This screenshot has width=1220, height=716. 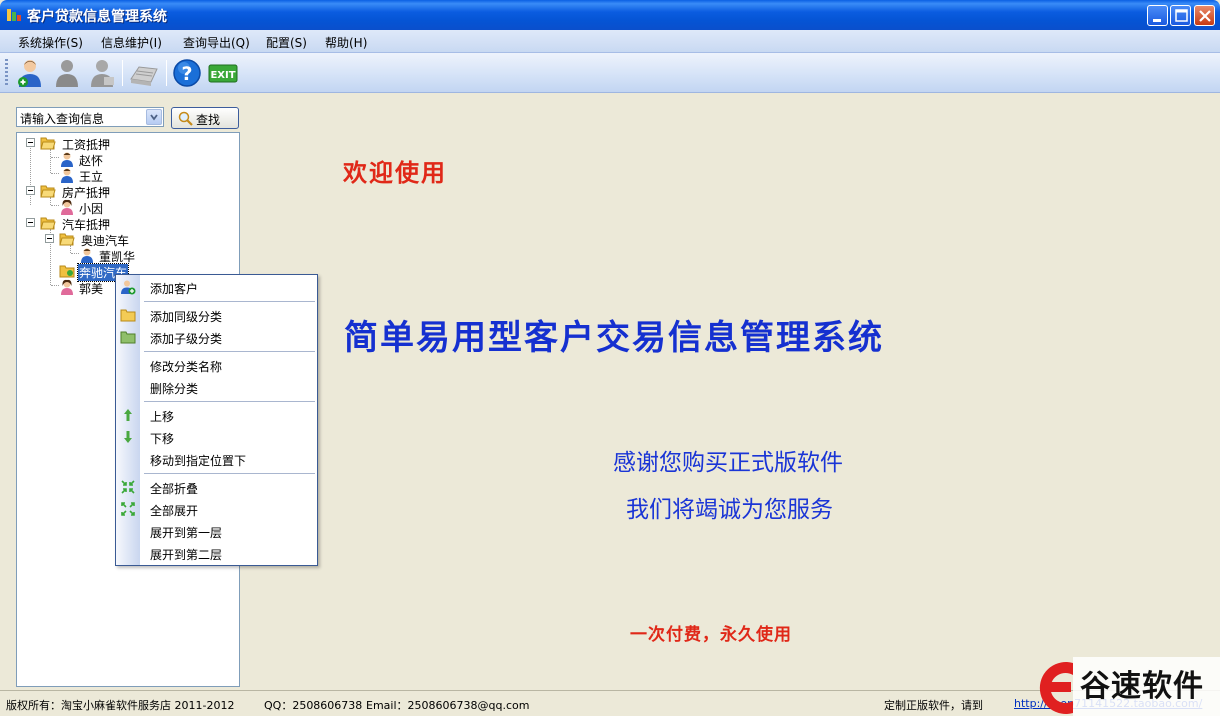 What do you see at coordinates (208, 120) in the screenshot?
I see `search-button-label: 查找` at bounding box center [208, 120].